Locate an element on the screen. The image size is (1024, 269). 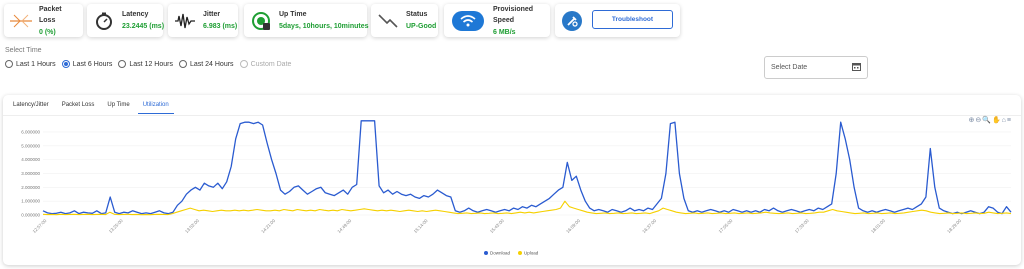
metric-label: Status is located at coordinates (417, 14).